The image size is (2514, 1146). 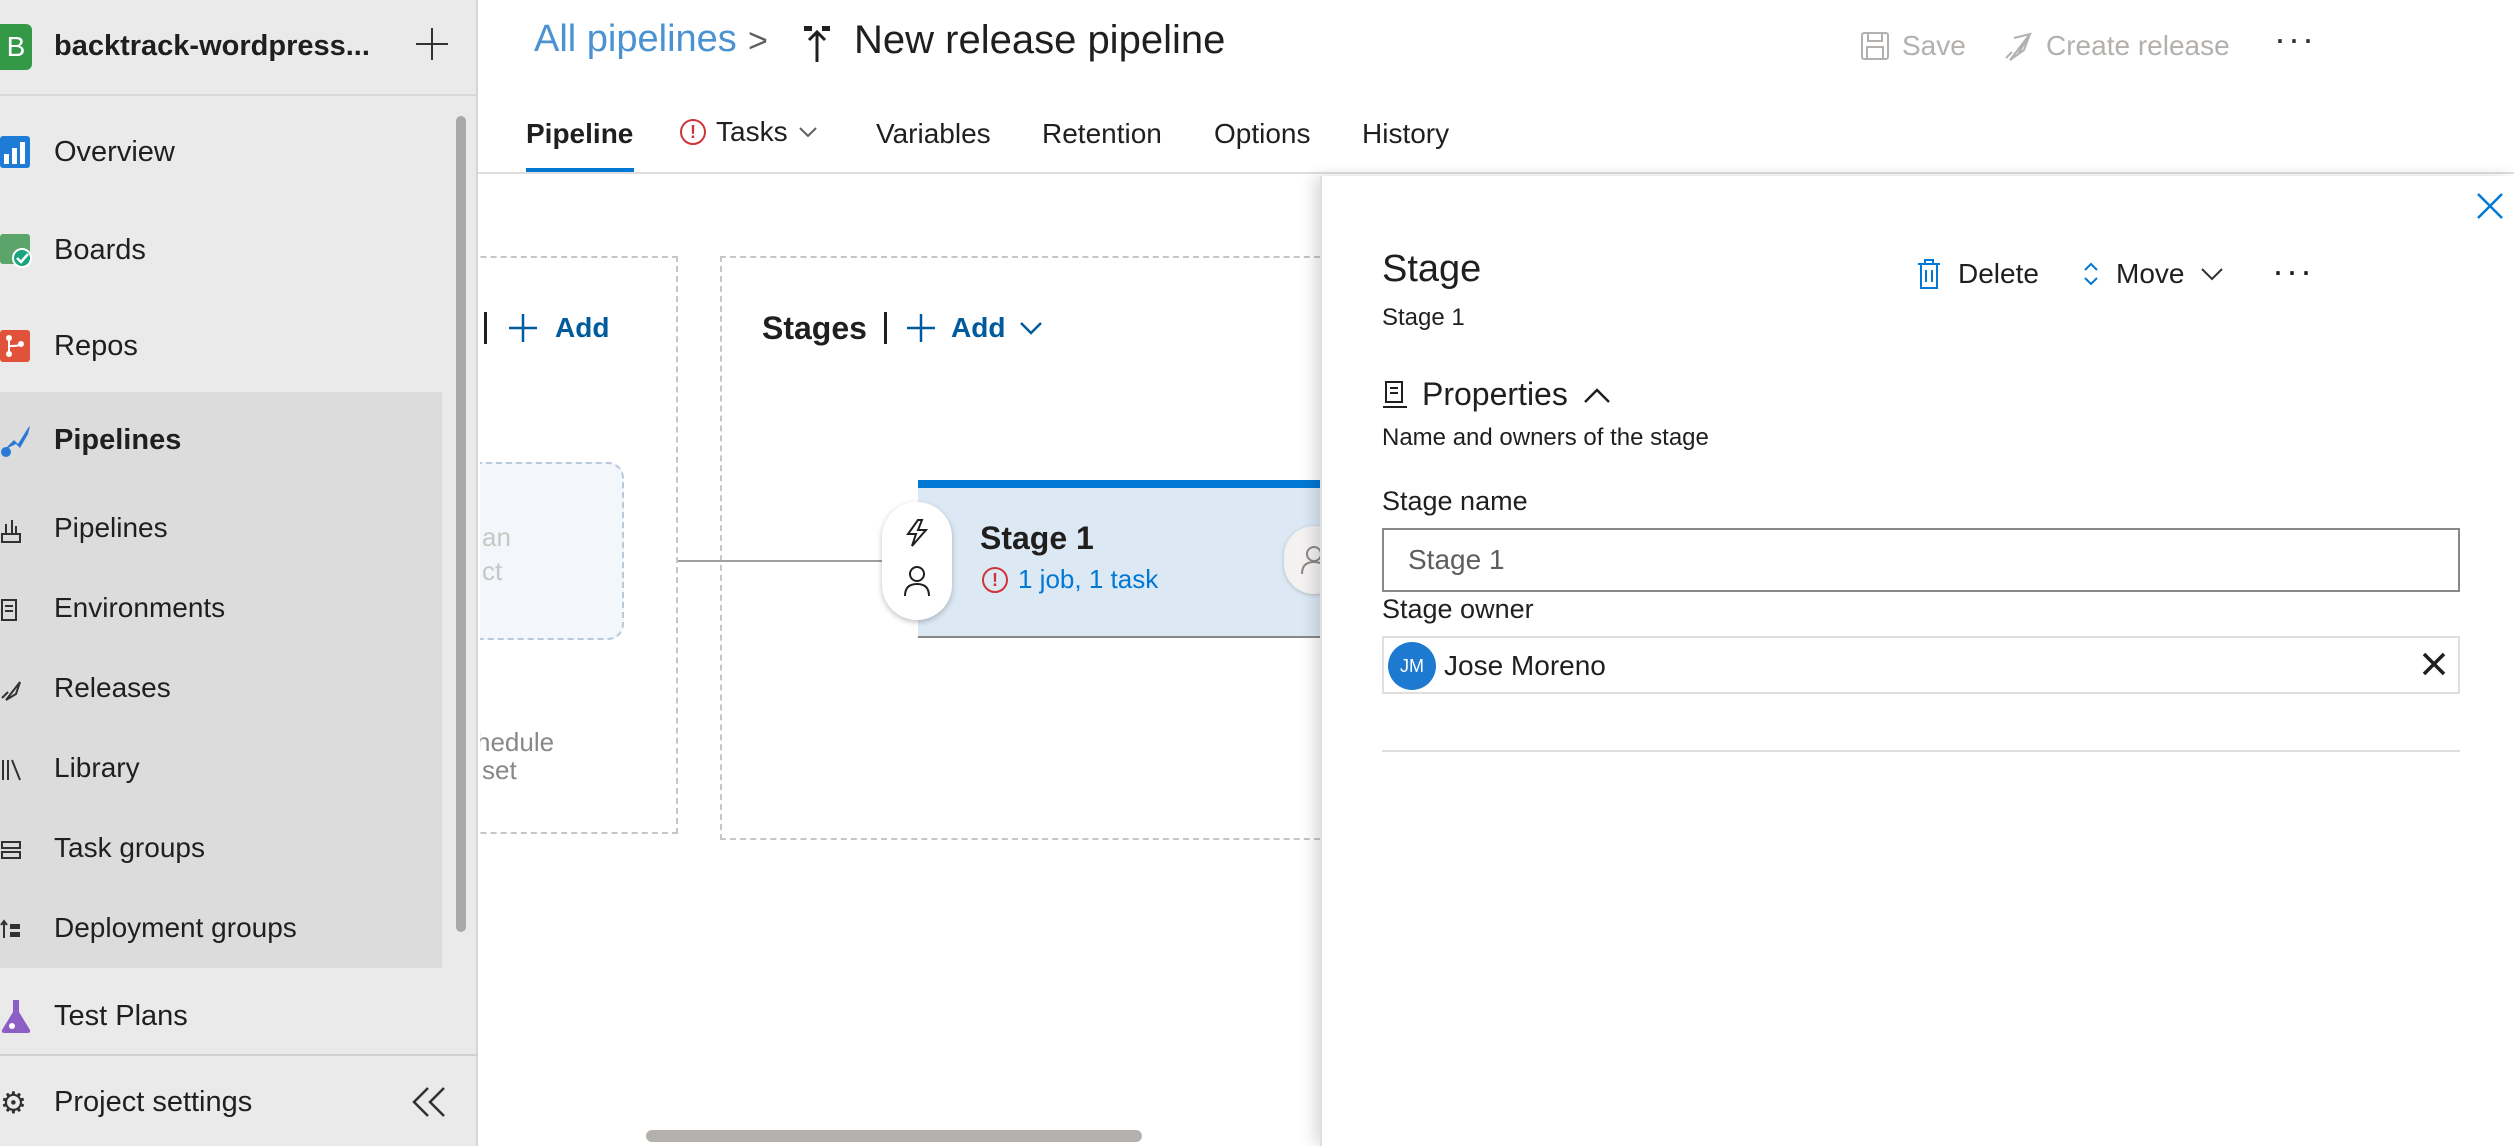 What do you see at coordinates (16, 251) in the screenshot?
I see `boards-icon` at bounding box center [16, 251].